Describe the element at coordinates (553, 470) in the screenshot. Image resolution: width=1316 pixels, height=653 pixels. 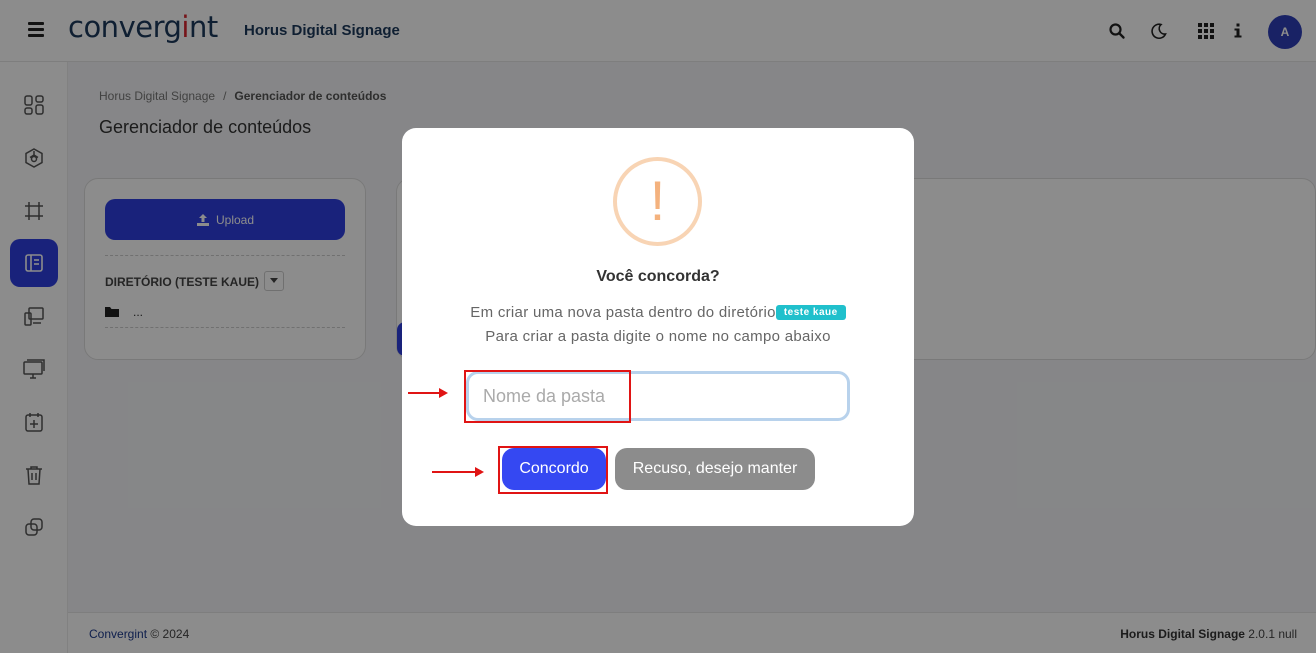
I see `annotation-box-confirm` at that location.